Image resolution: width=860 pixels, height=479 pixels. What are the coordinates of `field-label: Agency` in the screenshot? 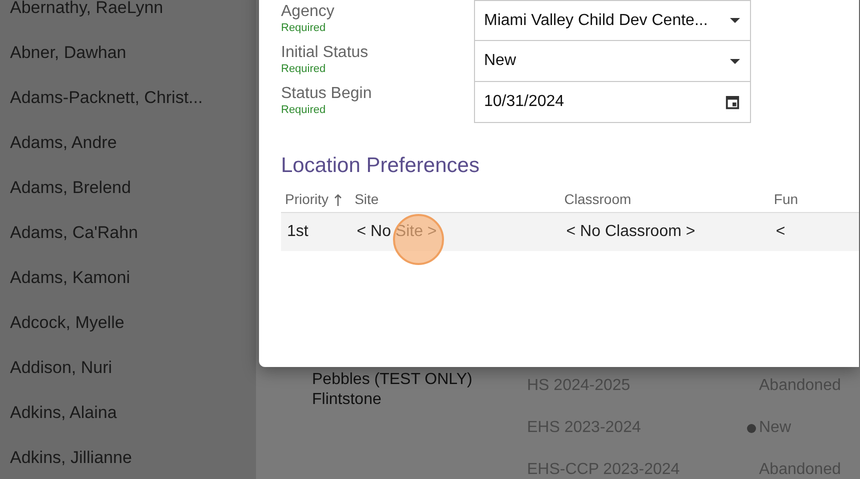 It's located at (308, 12).